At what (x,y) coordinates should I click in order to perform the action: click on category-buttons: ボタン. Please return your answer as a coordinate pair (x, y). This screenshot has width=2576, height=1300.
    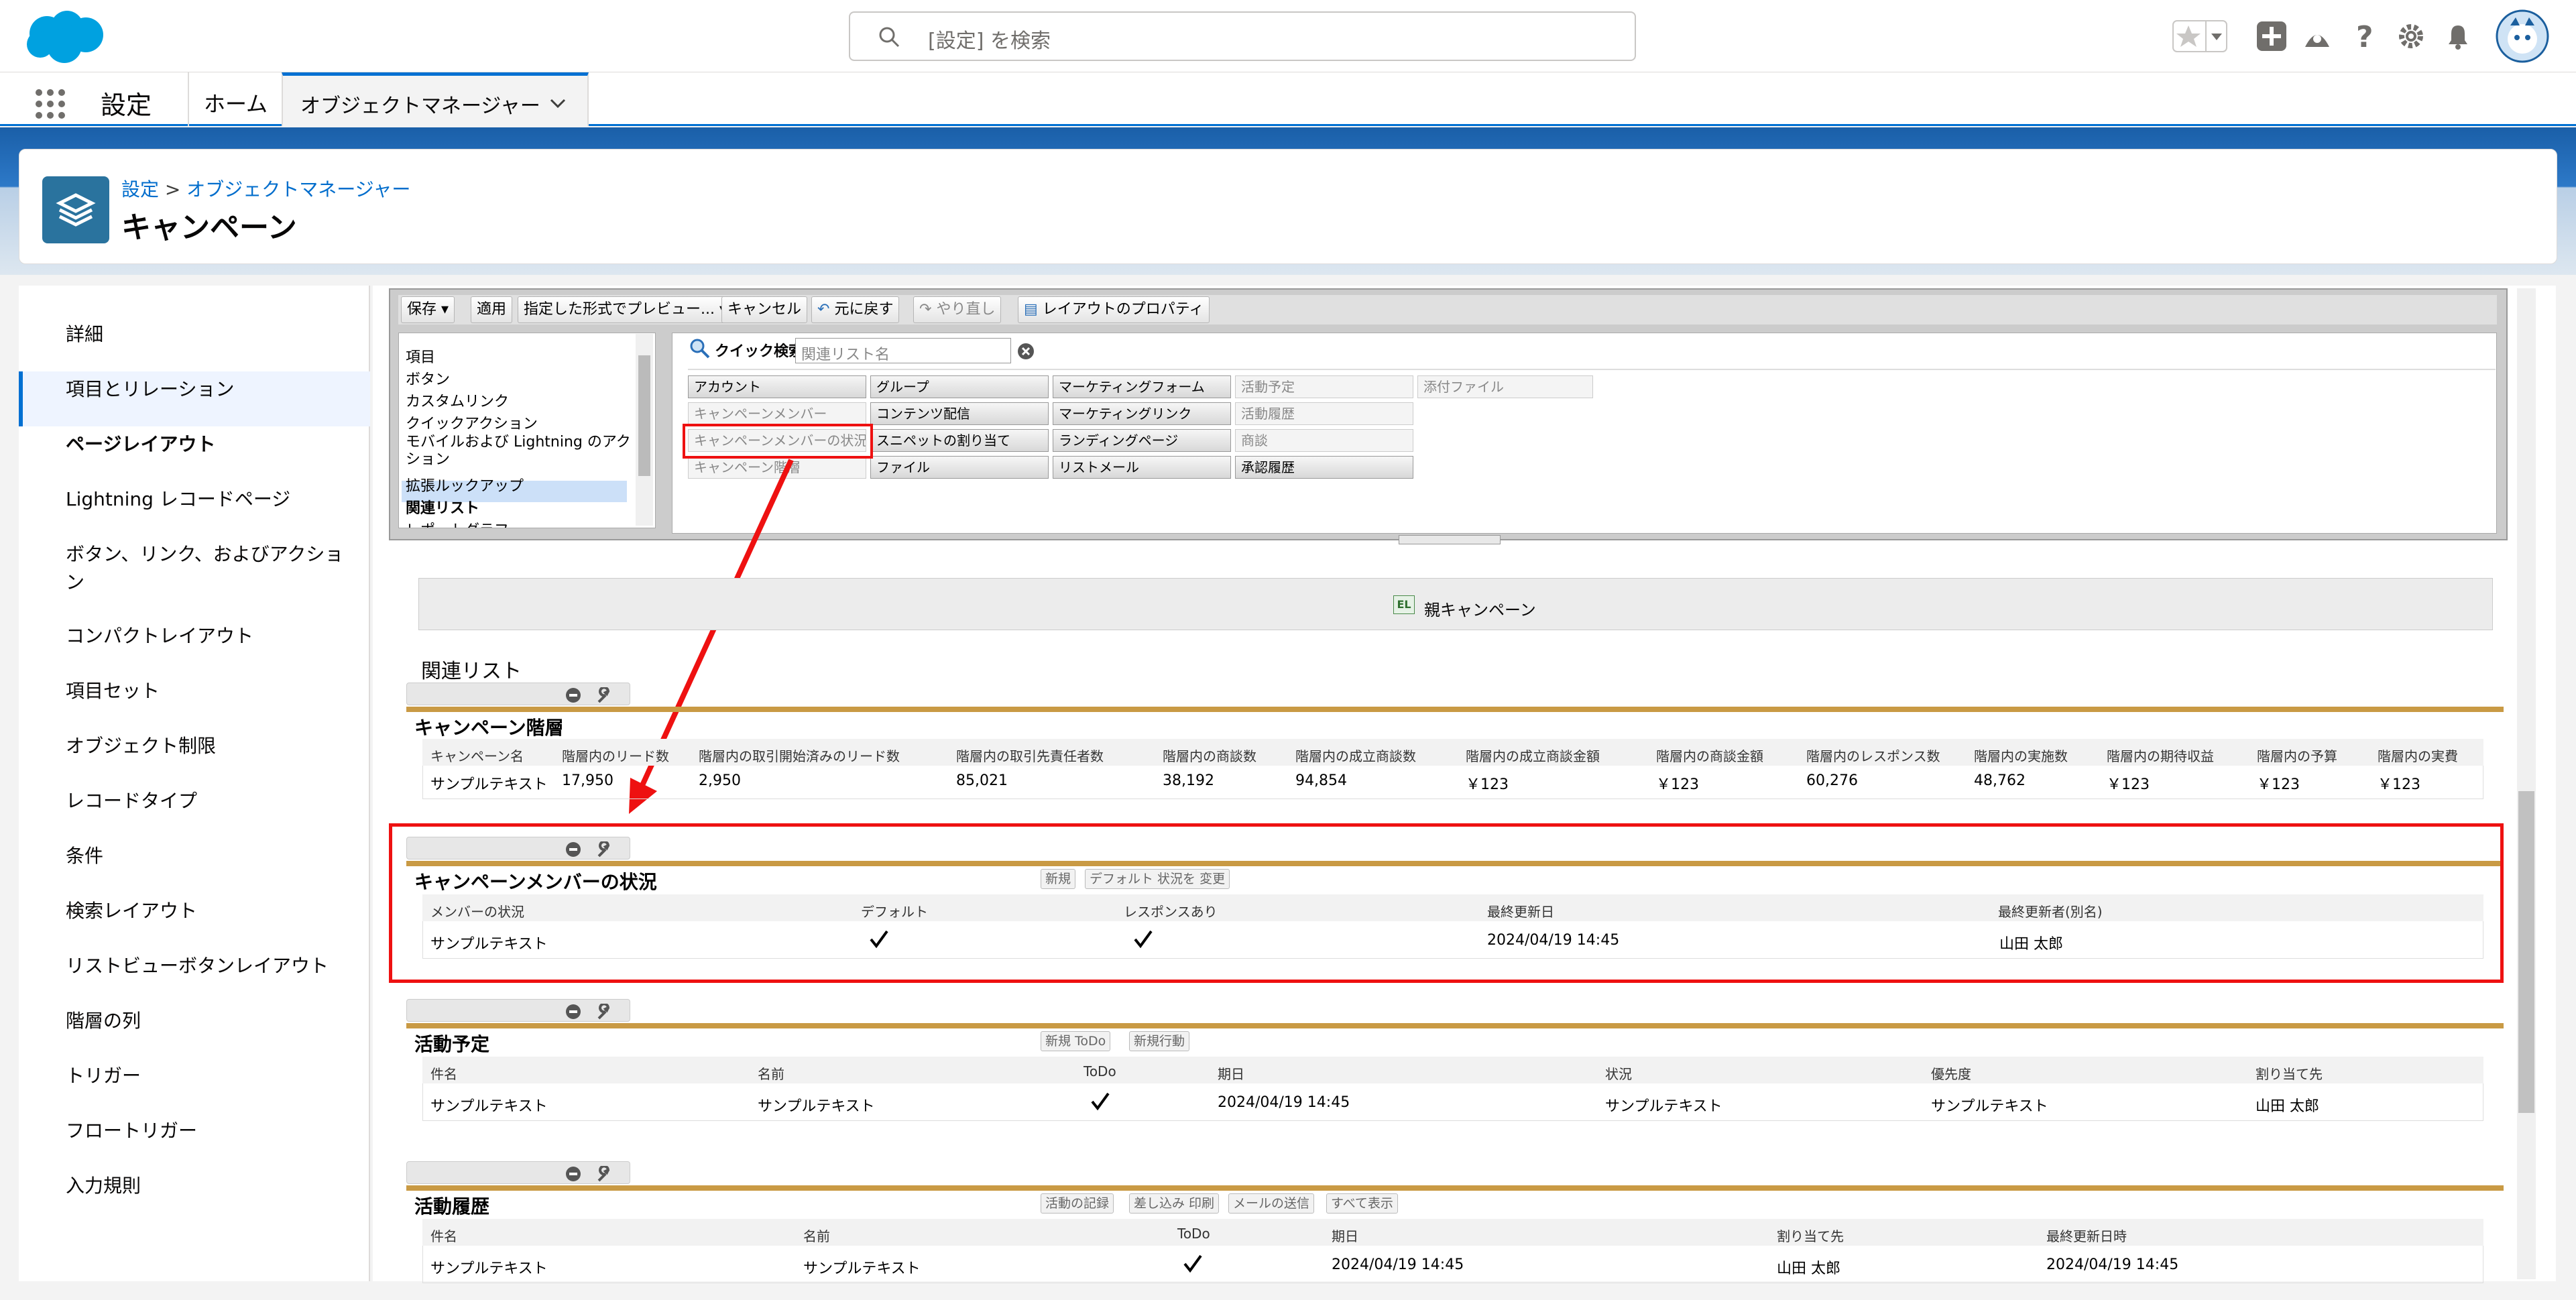
    Looking at the image, I should click on (428, 378).